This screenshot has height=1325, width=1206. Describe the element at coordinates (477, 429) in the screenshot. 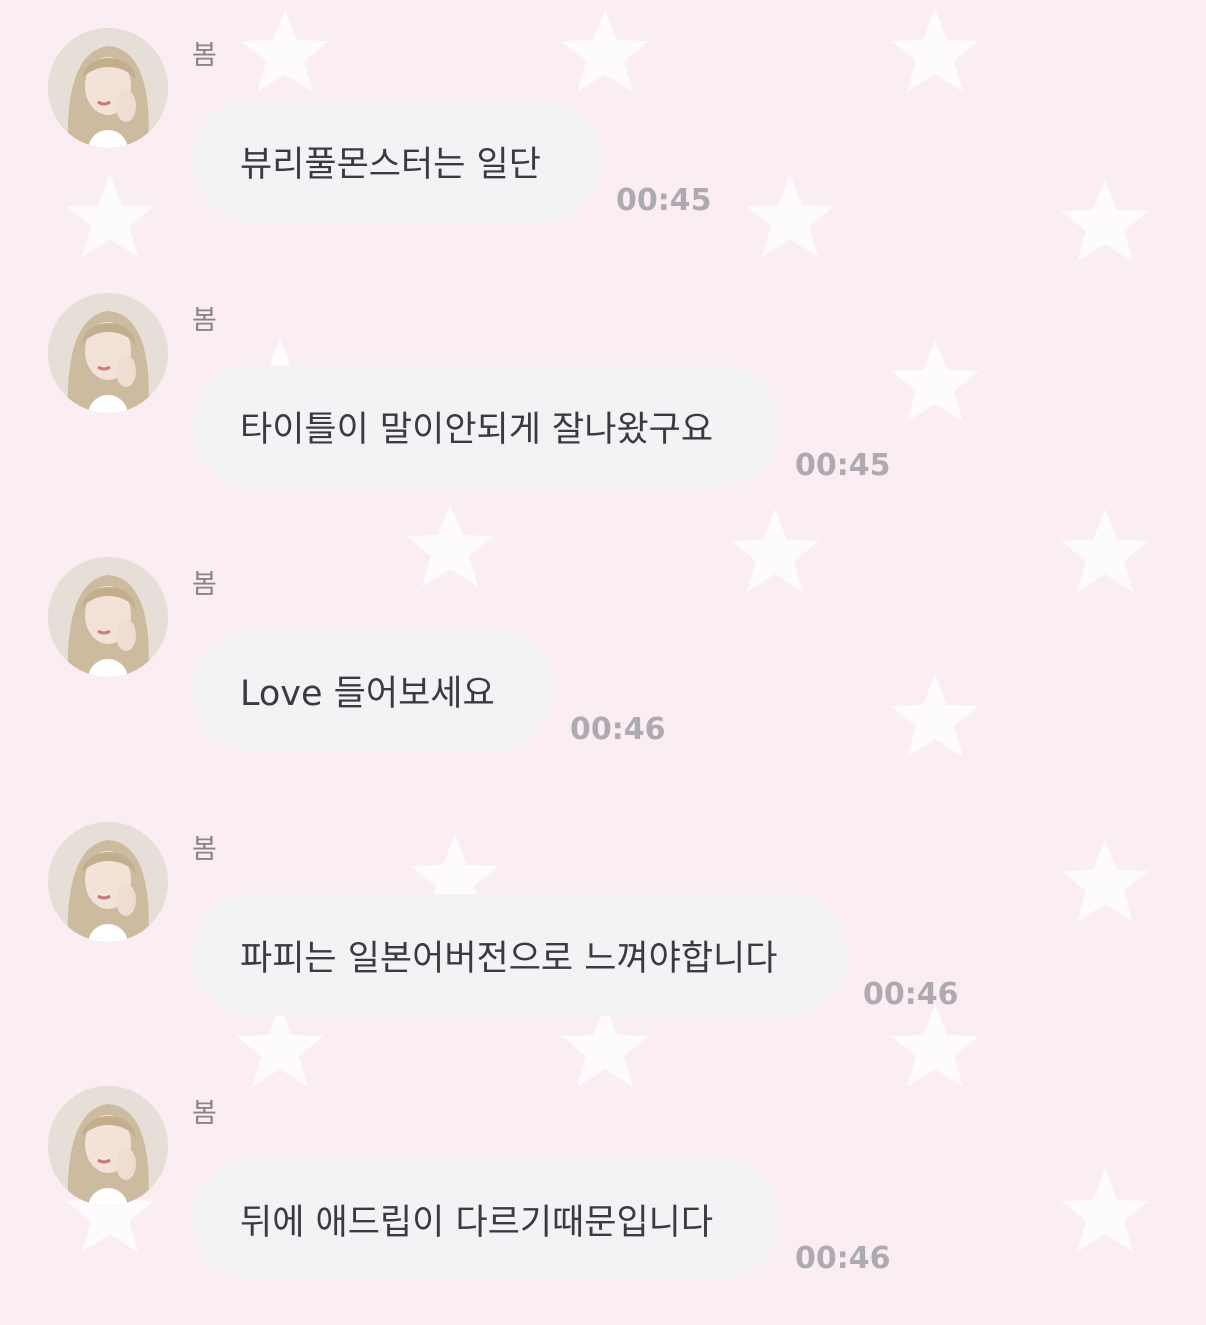

I see `message-text: 타이틀이 말이안되게 잘나왔구요` at that location.